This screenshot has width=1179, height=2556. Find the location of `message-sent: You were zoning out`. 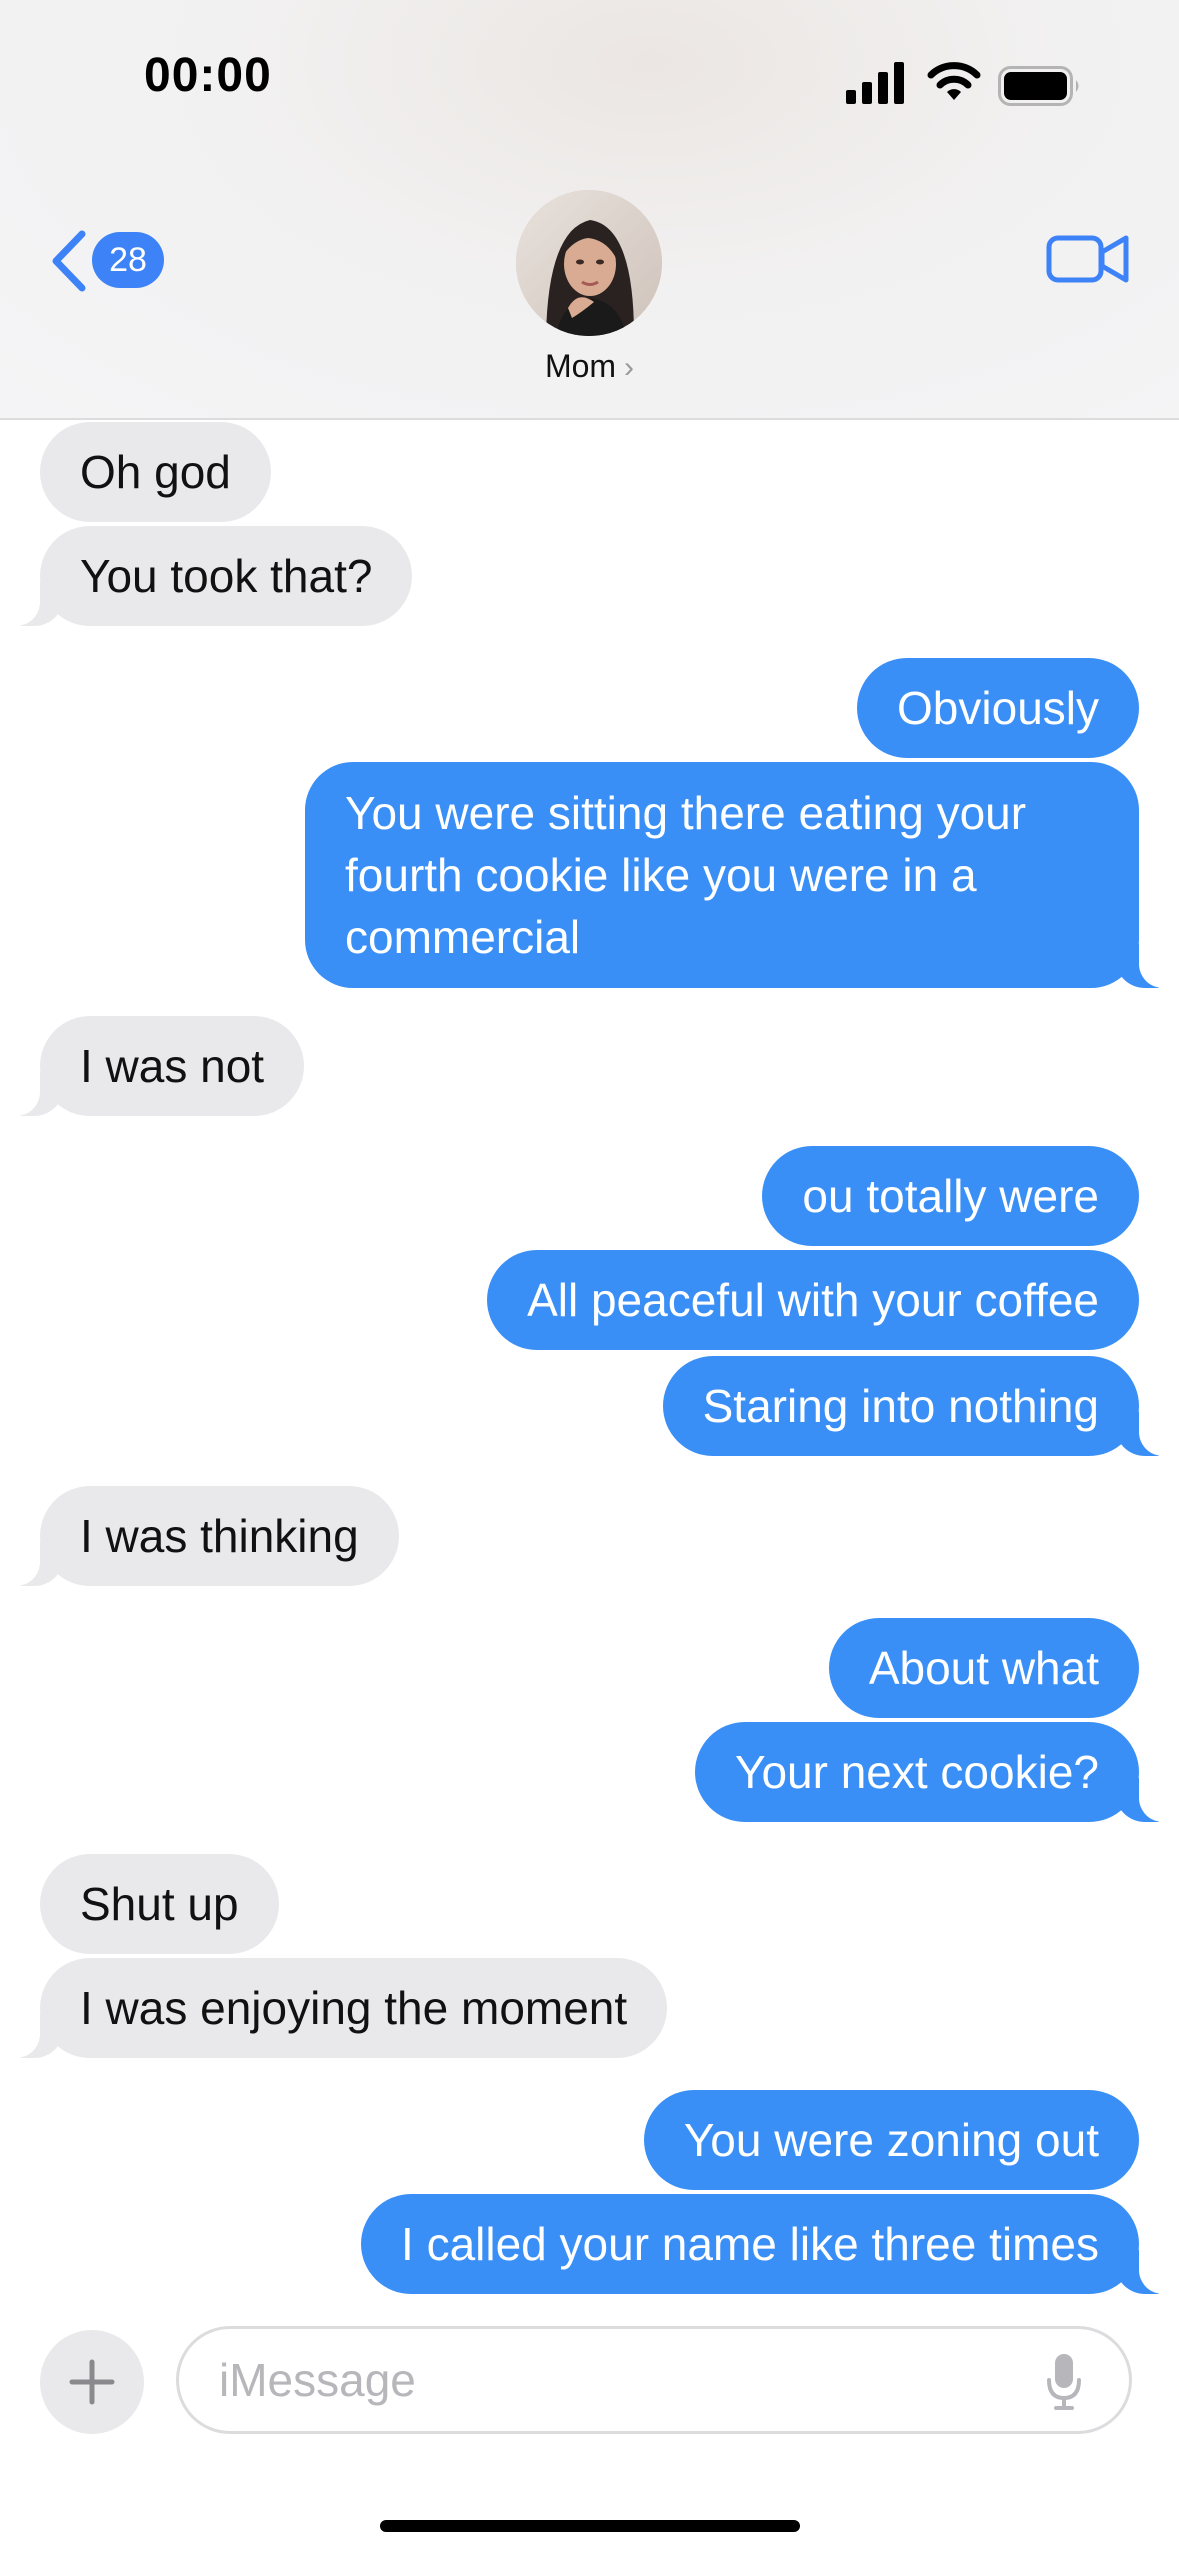

message-sent: You were zoning out is located at coordinates (891, 2140).